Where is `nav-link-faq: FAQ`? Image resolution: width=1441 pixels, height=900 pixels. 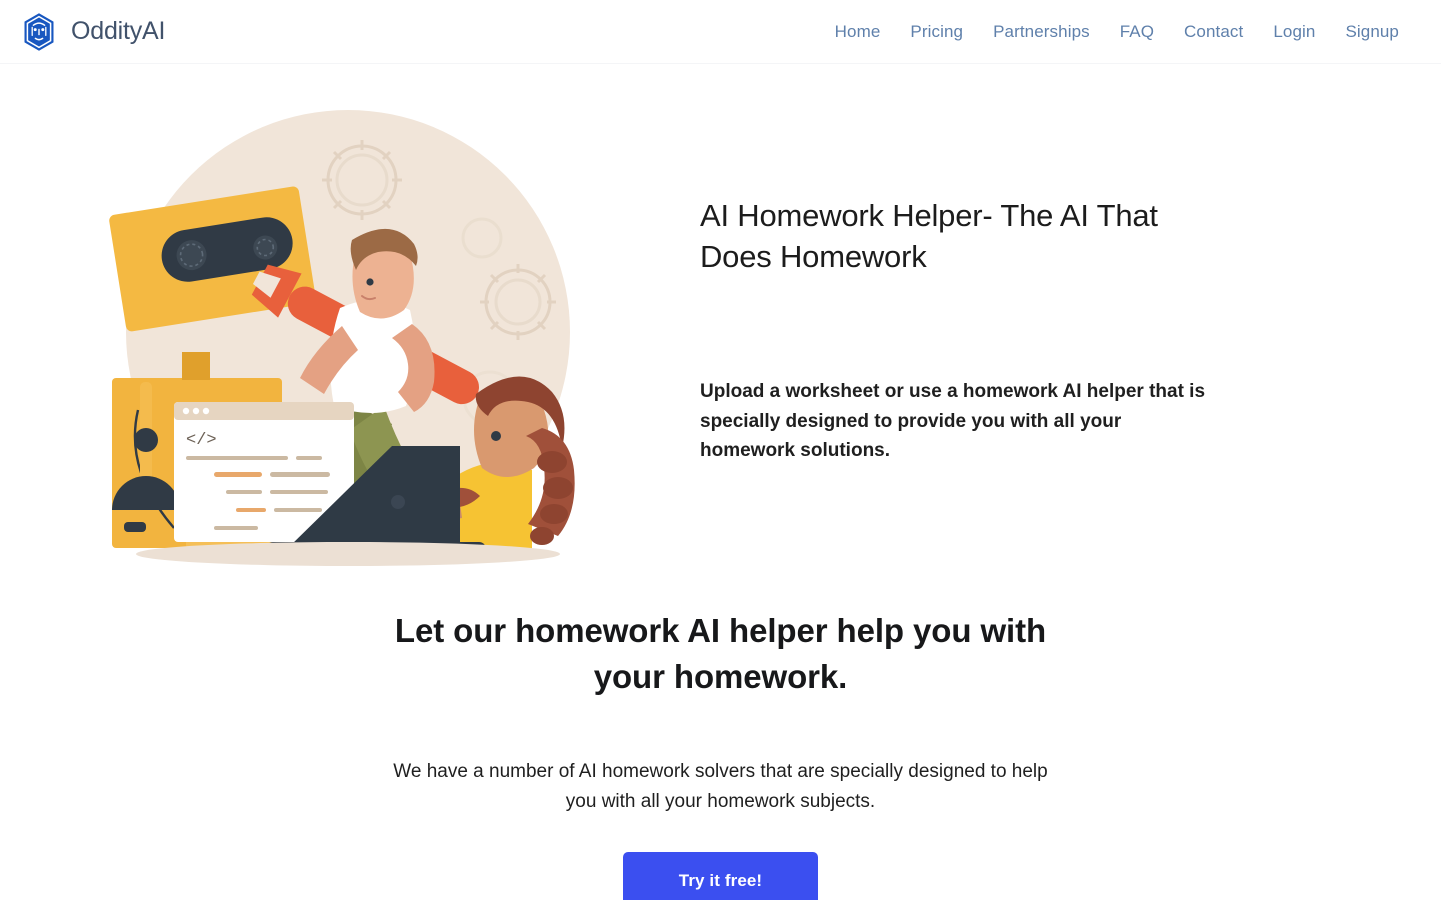 nav-link-faq: FAQ is located at coordinates (1137, 32).